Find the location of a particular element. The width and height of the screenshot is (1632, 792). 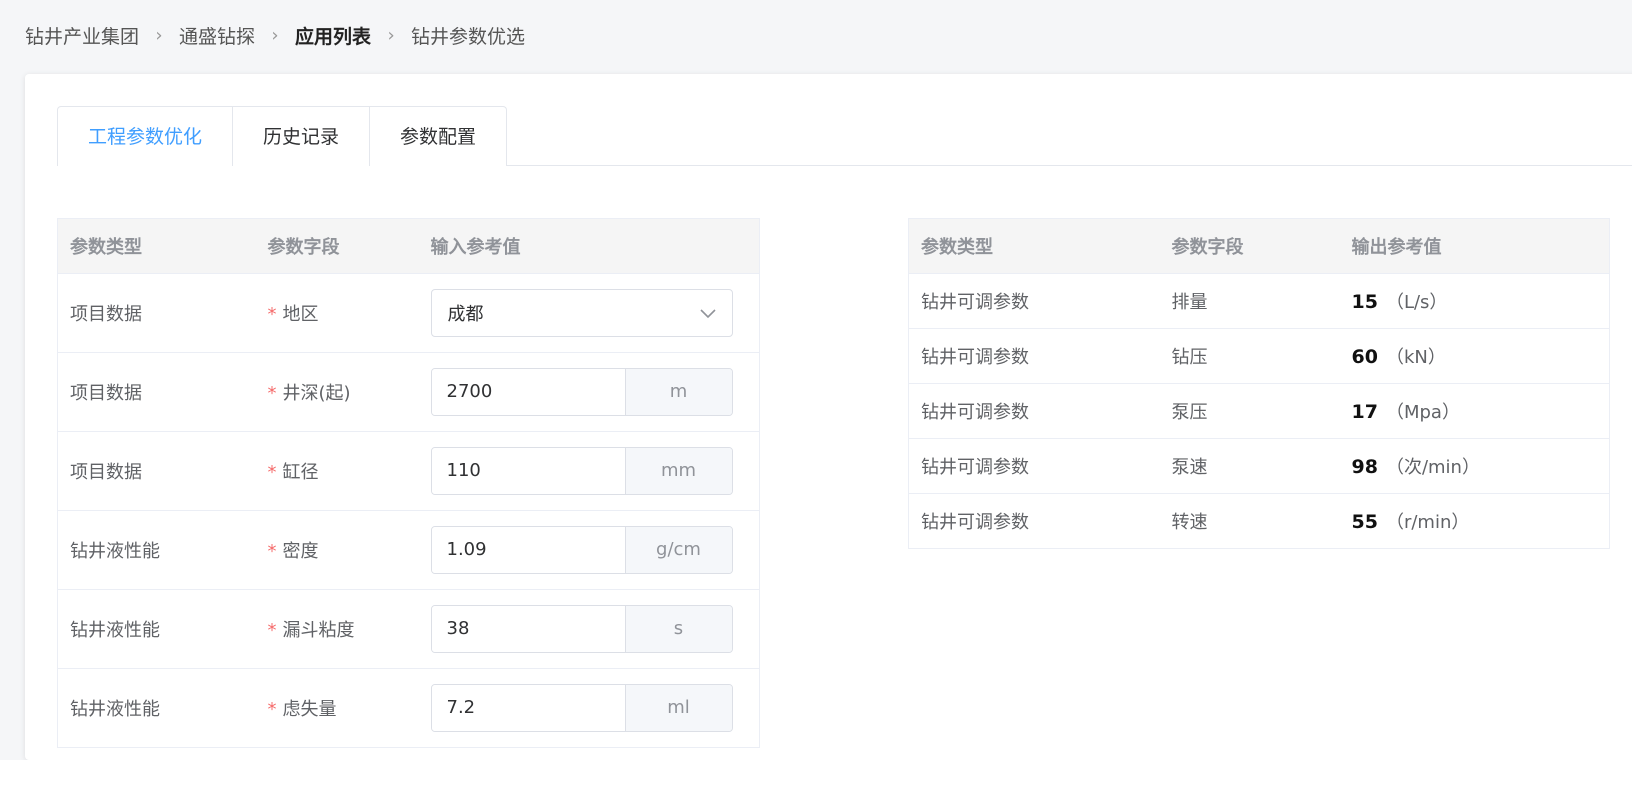

unit-label: g/cm is located at coordinates (678, 550).